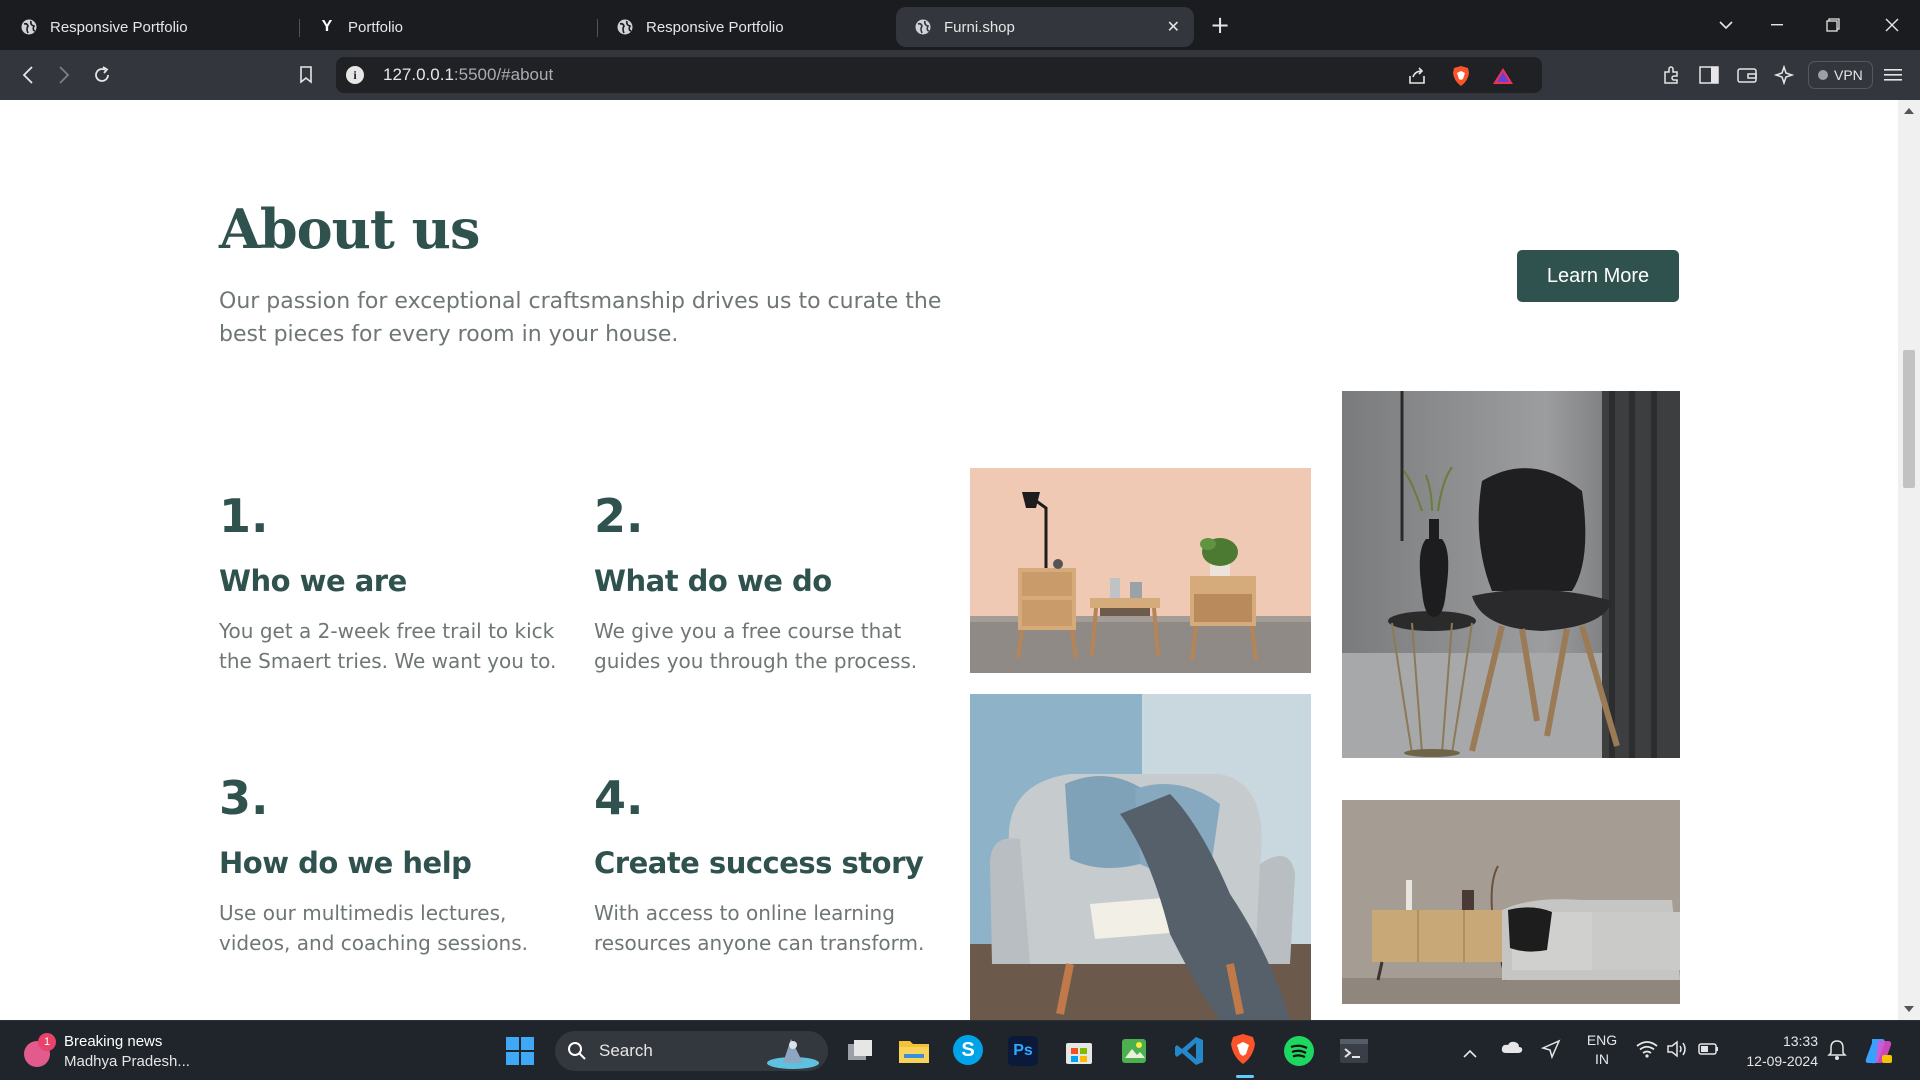 The image size is (1920, 1080). Describe the element at coordinates (1079, 1051) in the screenshot. I see `microsoft-store-icon` at that location.